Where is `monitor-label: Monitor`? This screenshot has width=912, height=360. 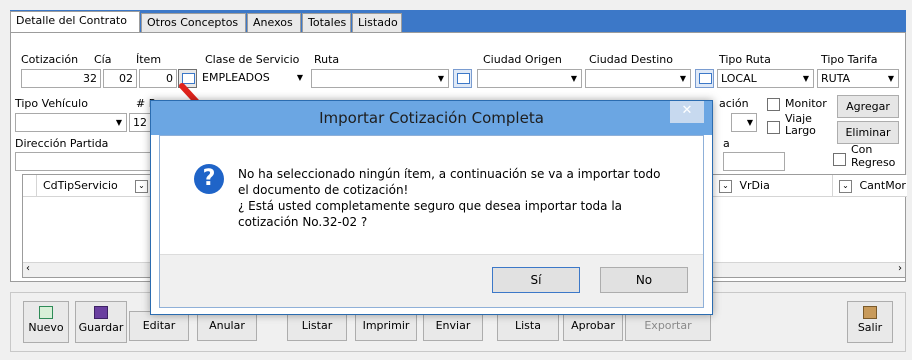
monitor-label: Monitor is located at coordinates (806, 103).